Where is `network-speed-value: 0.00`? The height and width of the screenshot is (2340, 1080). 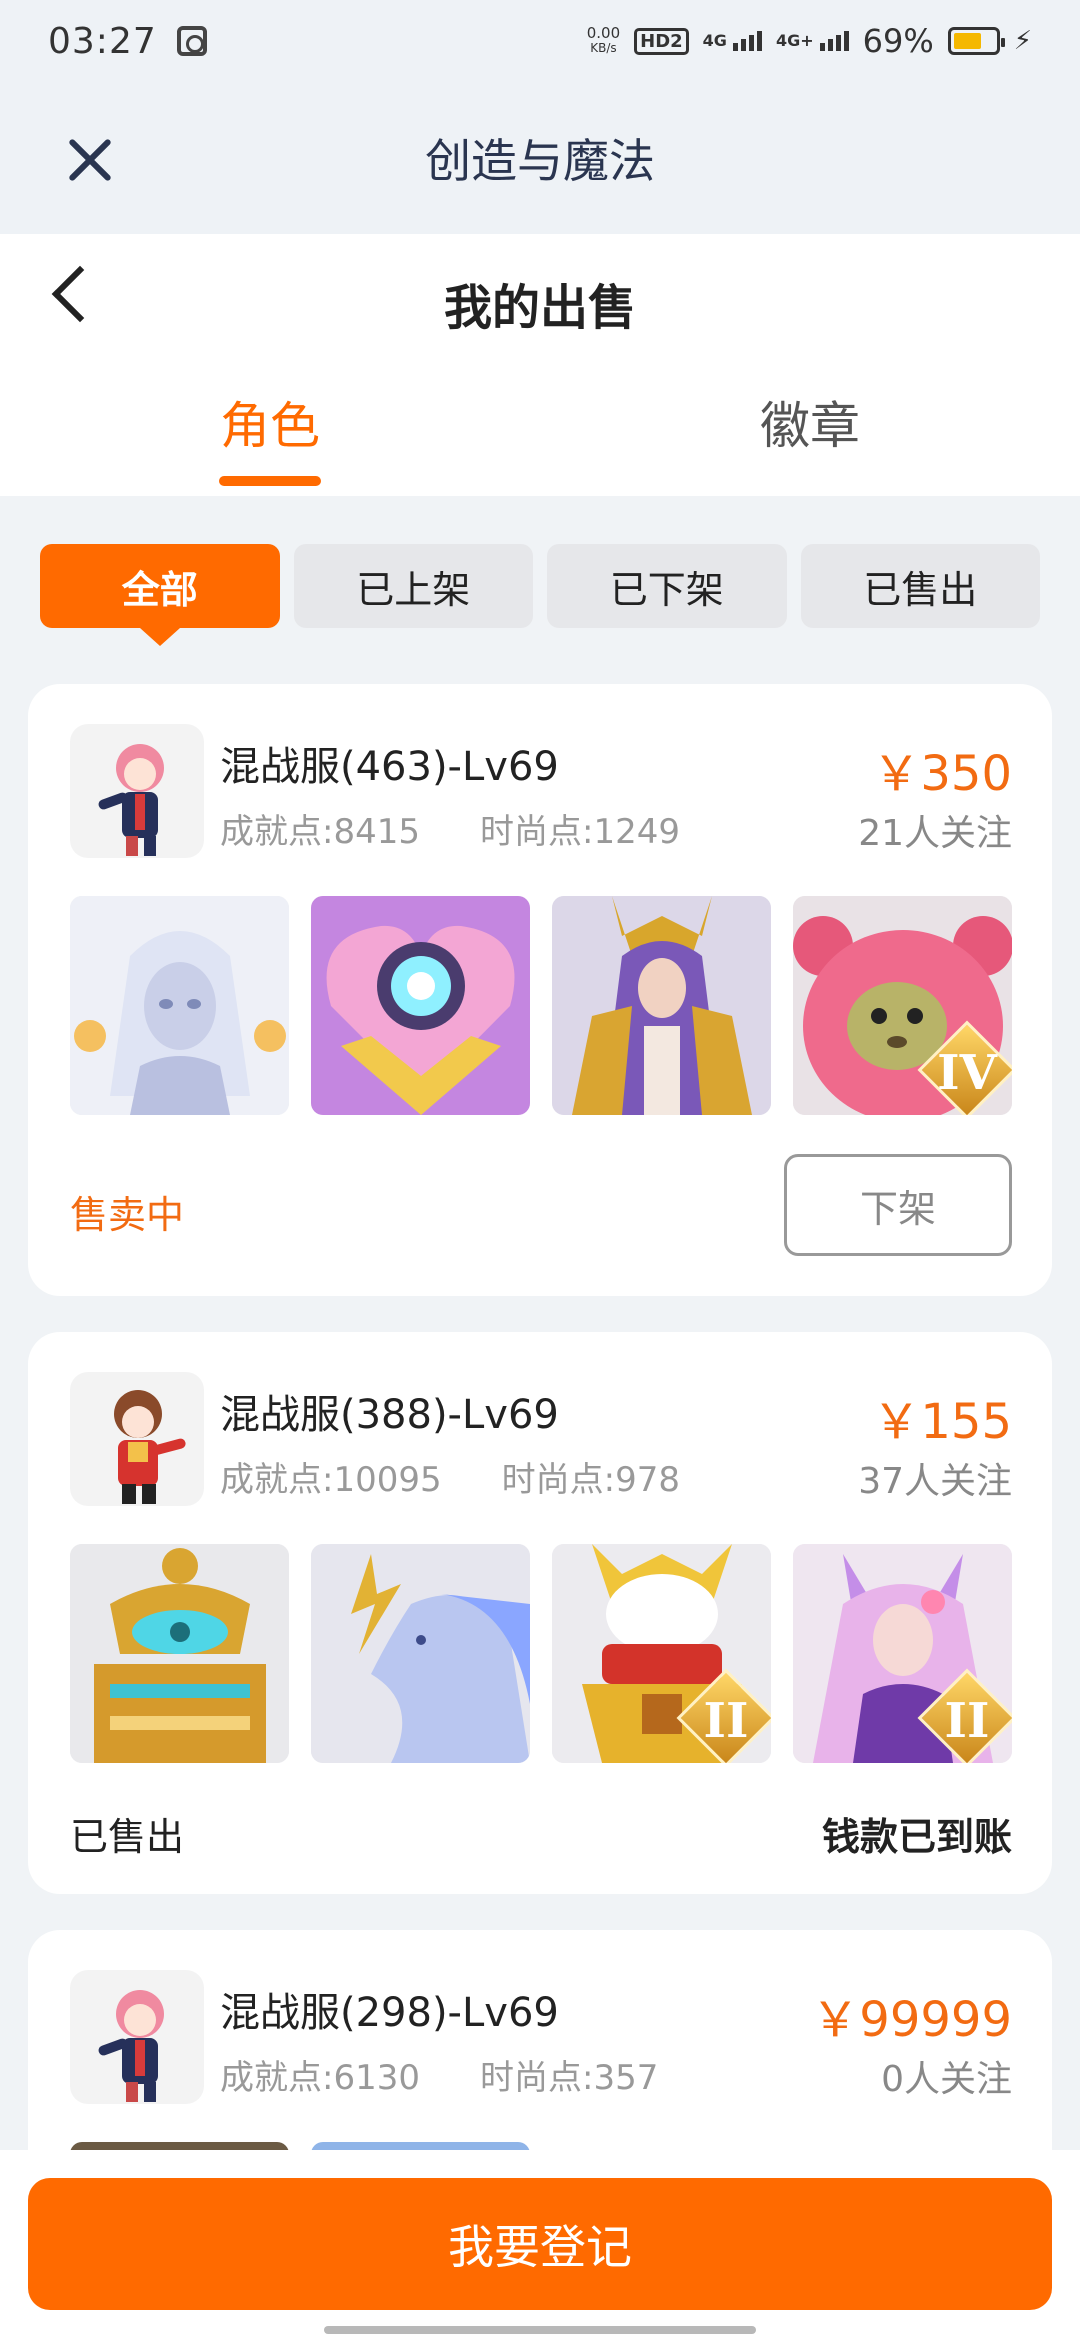
network-speed-value: 0.00 is located at coordinates (603, 33).